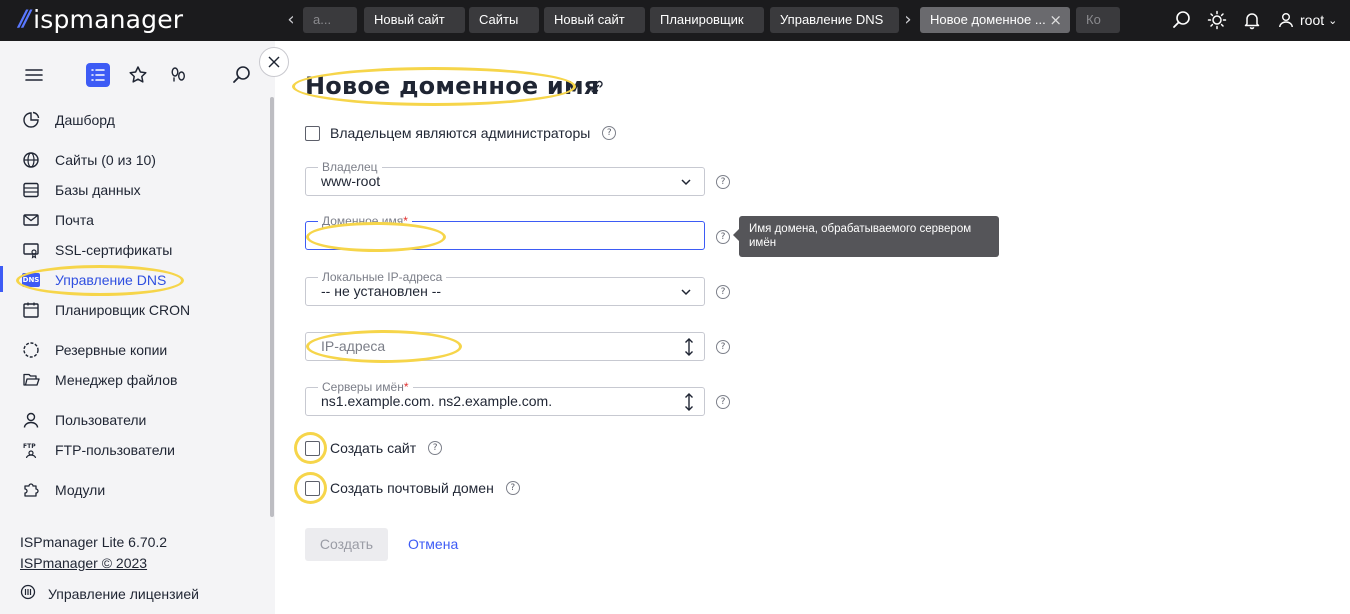 This screenshot has height=614, width=1350. What do you see at coordinates (138, 75) in the screenshot?
I see `favorites-star-icon` at bounding box center [138, 75].